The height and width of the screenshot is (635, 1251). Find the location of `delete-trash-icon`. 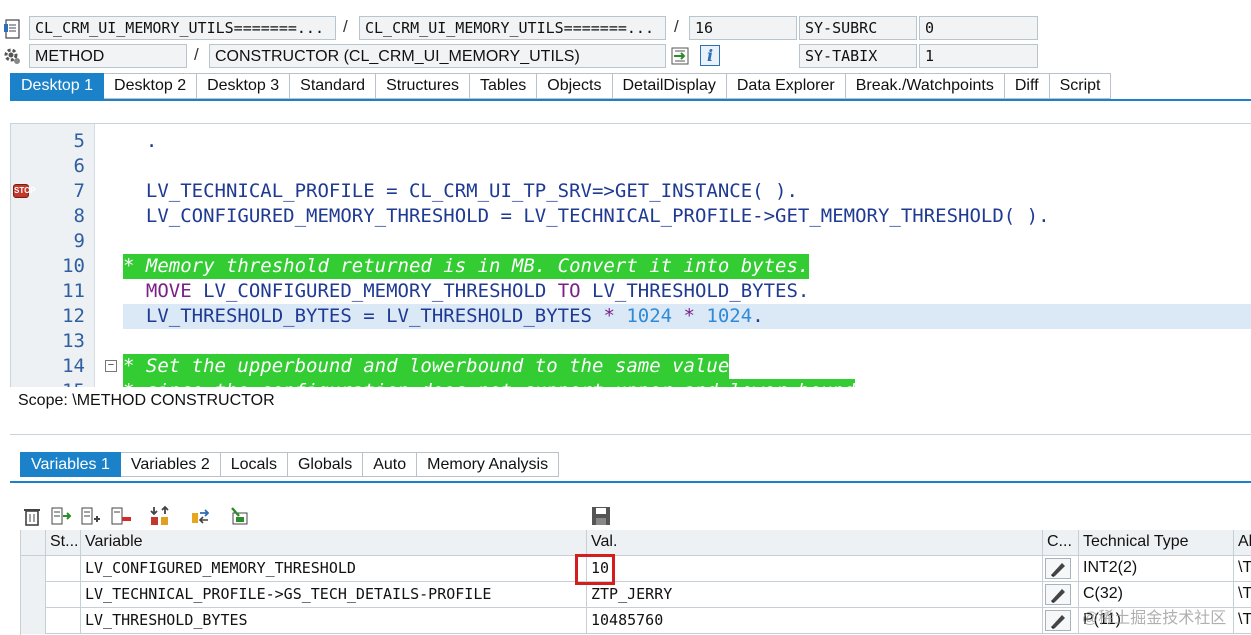

delete-trash-icon is located at coordinates (32, 516).